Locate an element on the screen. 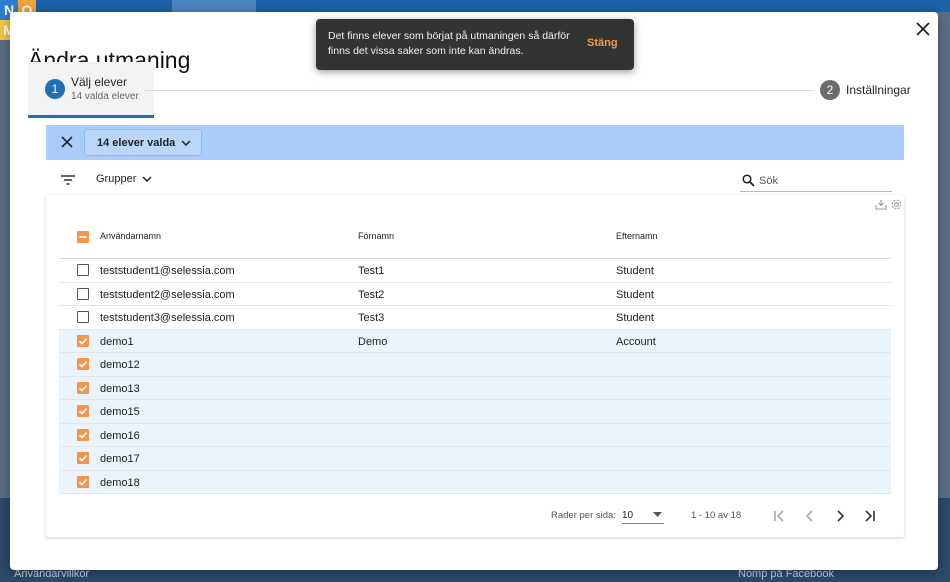  cell-username: teststudent1@selessia.com is located at coordinates (167, 271).